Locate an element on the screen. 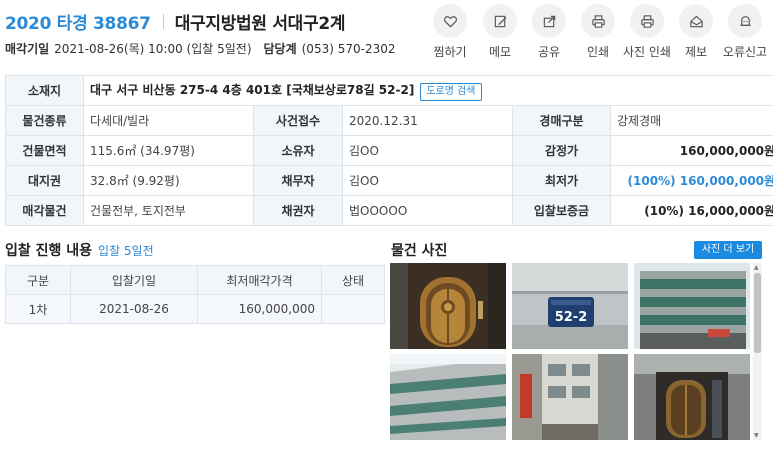  action-toolbar: 찜하기 메모 공유 인쇄 사진 인쇄 제보 오류신고 is located at coordinates (596, 33).